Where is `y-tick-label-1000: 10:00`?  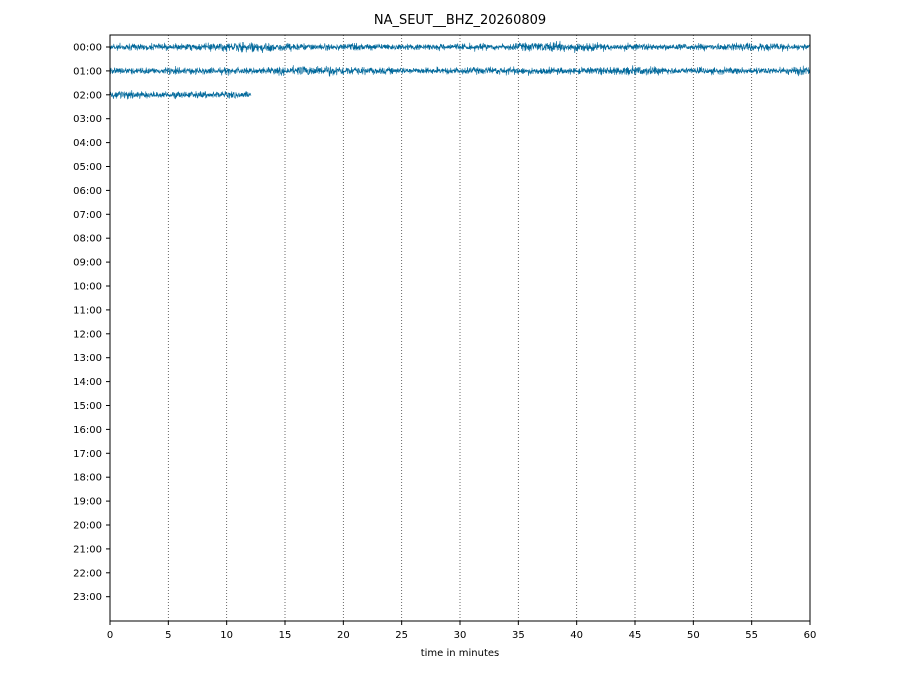 y-tick-label-1000: 10:00 is located at coordinates (87, 287).